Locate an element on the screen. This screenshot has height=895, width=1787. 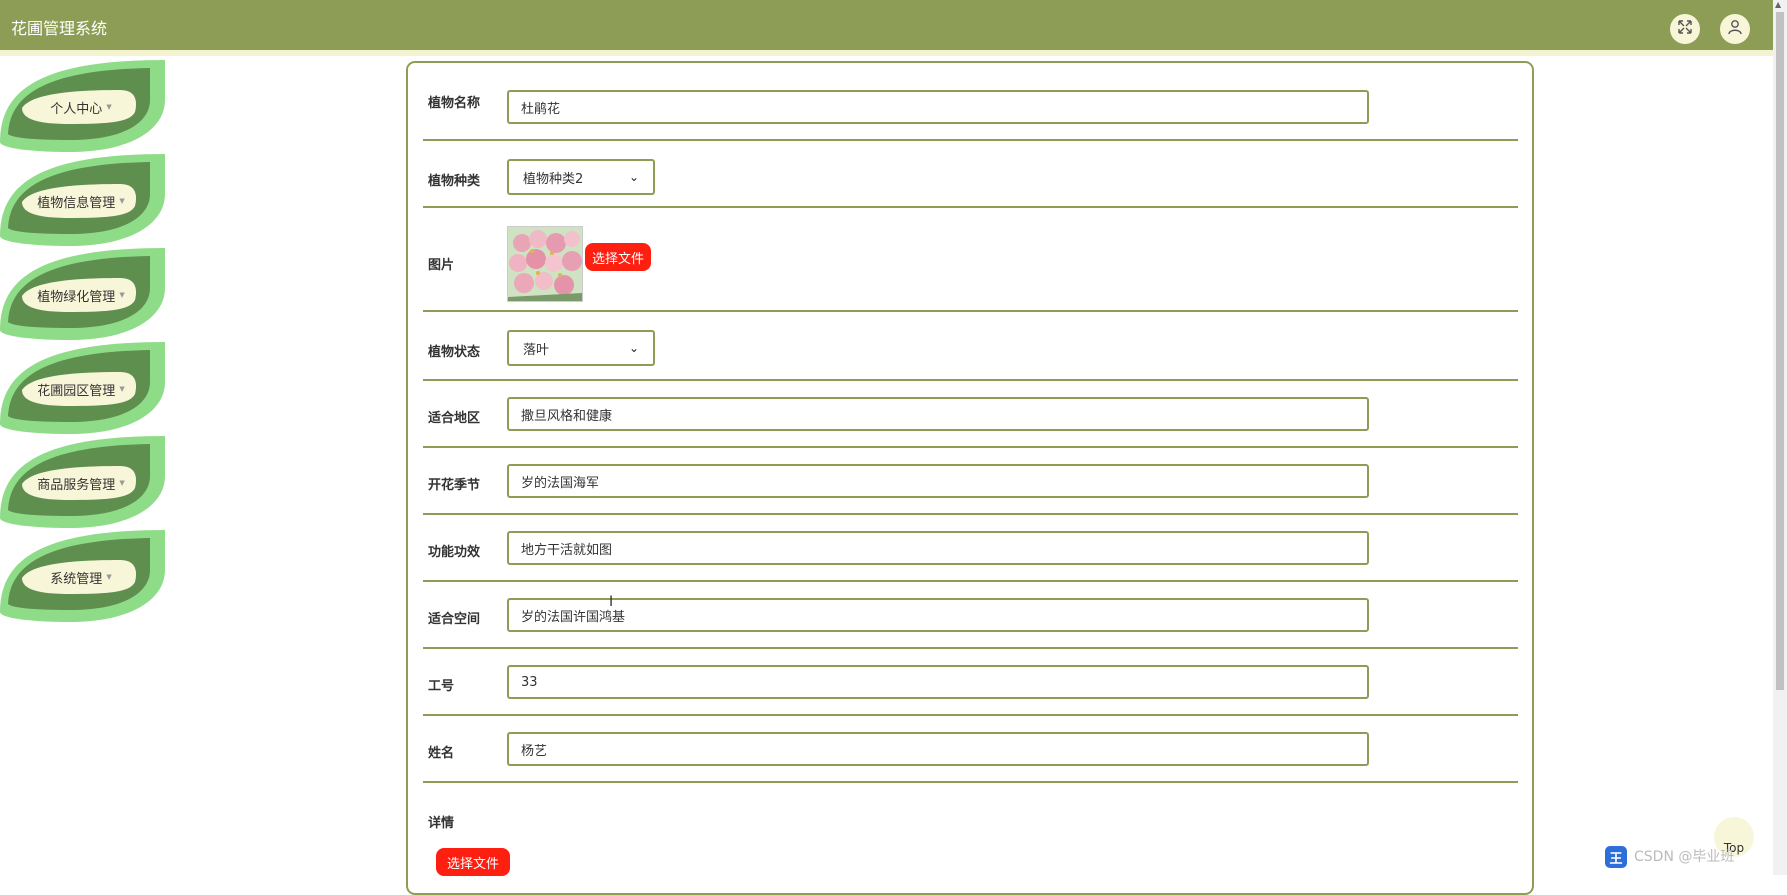
plant-type-label: 植物种类 is located at coordinates (454, 181).